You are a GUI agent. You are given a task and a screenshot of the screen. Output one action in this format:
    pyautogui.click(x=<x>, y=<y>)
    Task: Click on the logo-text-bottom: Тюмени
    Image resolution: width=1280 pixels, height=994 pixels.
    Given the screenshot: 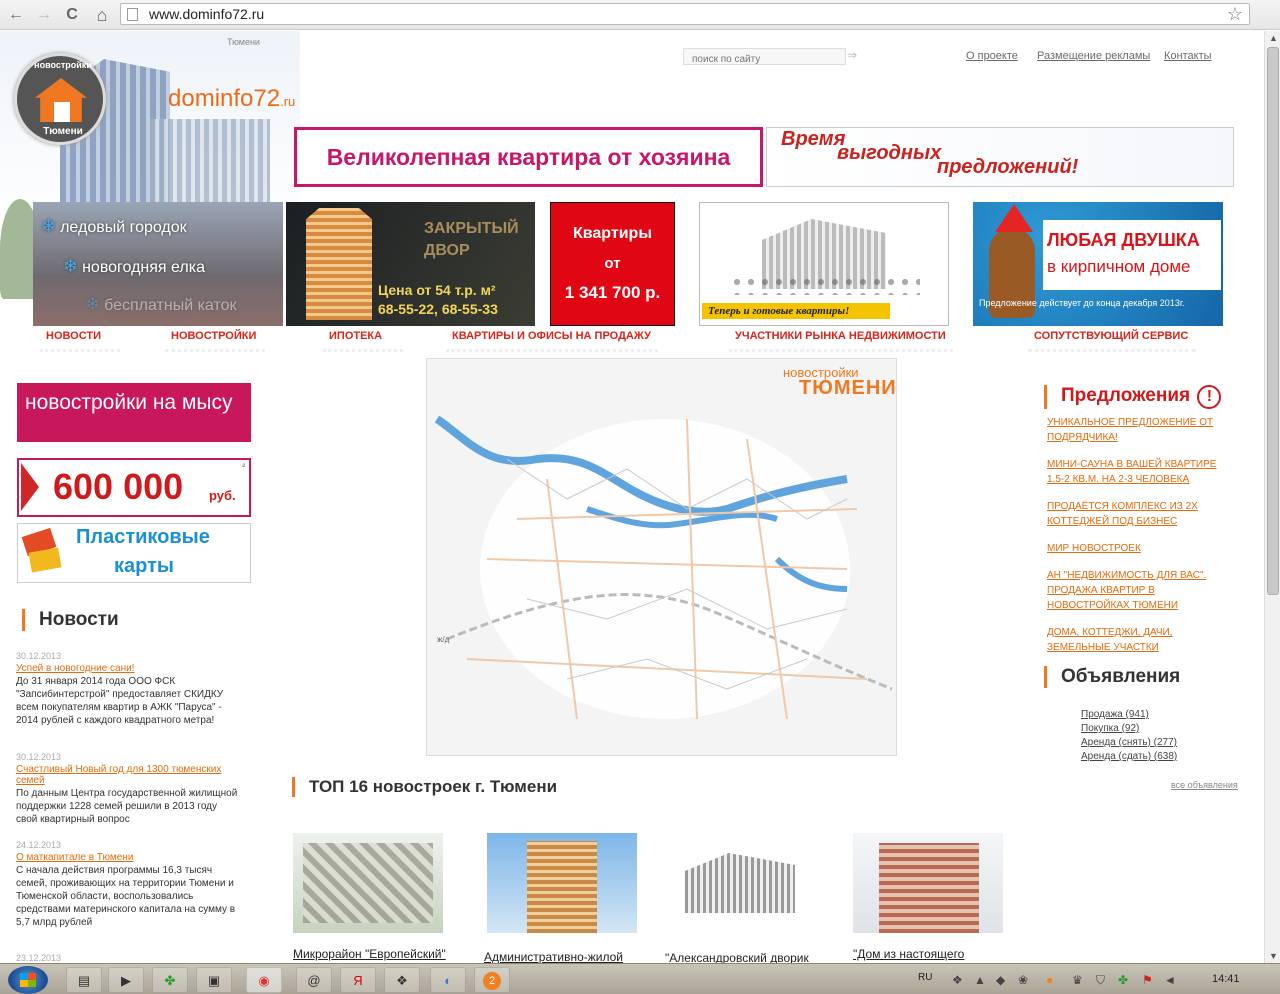 What is the action you would take?
    pyautogui.click(x=63, y=131)
    